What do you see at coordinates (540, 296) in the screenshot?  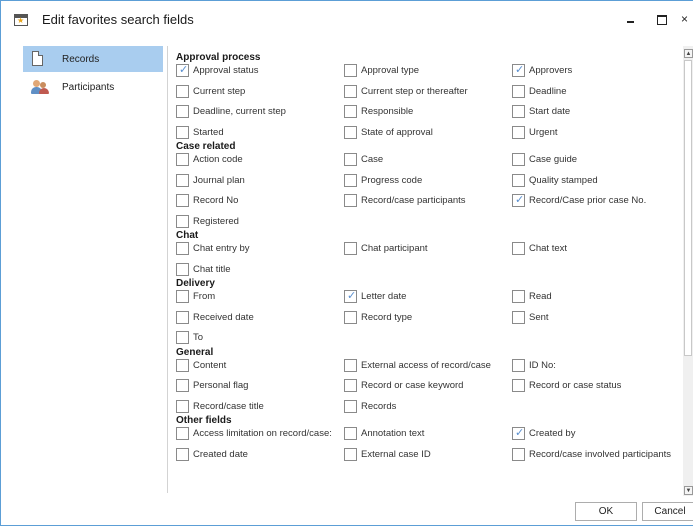 I see `checkbox-label: Read` at bounding box center [540, 296].